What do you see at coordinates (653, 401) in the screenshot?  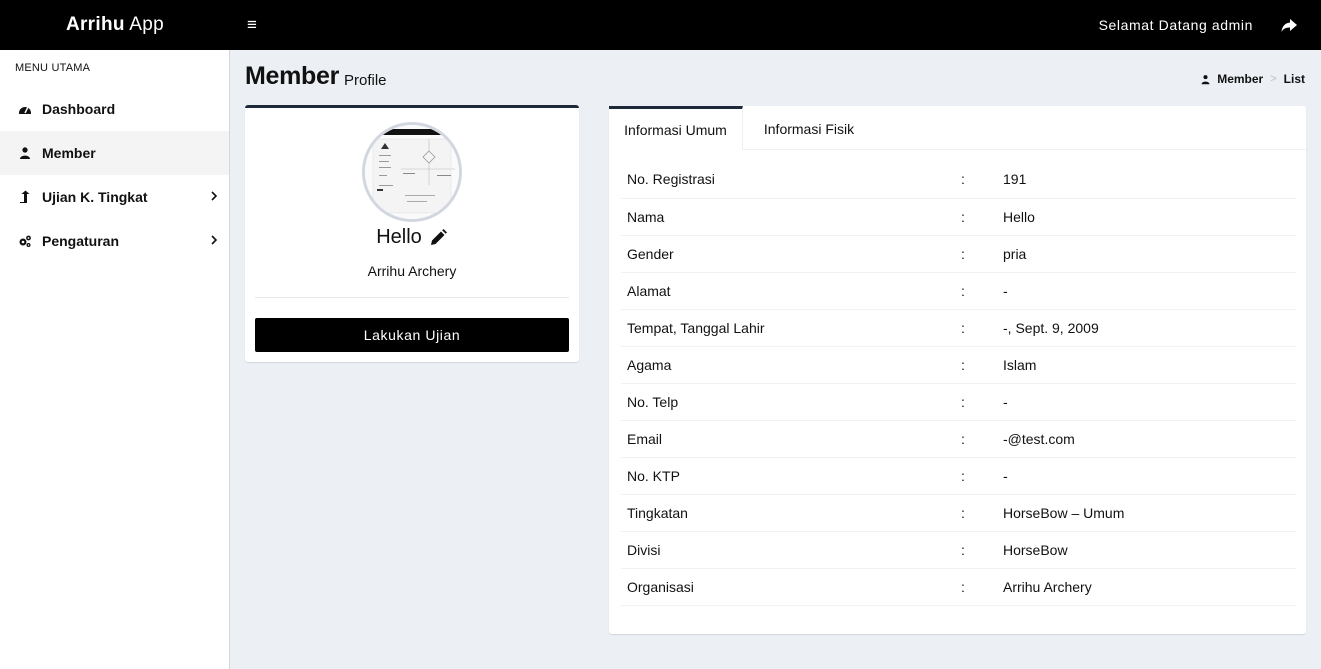 I see `info-key: No. Telp` at bounding box center [653, 401].